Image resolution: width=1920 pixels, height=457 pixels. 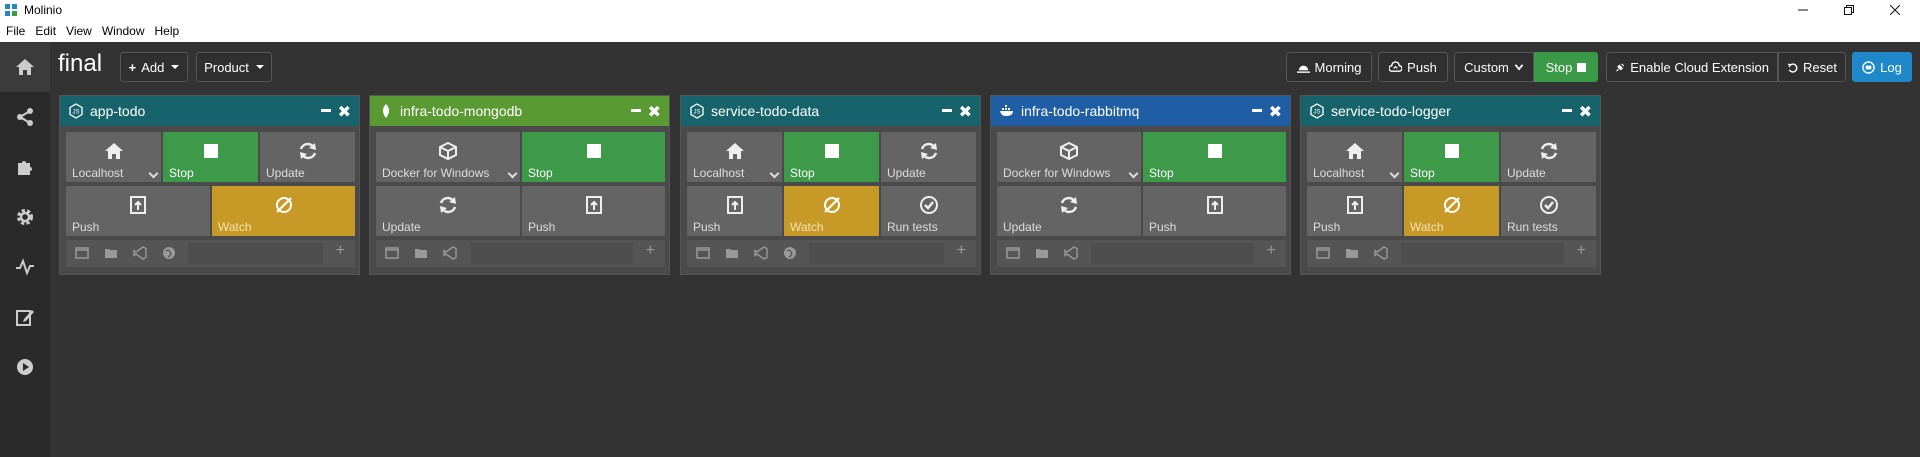 I want to click on morning-button: Morning, so click(x=1329, y=67).